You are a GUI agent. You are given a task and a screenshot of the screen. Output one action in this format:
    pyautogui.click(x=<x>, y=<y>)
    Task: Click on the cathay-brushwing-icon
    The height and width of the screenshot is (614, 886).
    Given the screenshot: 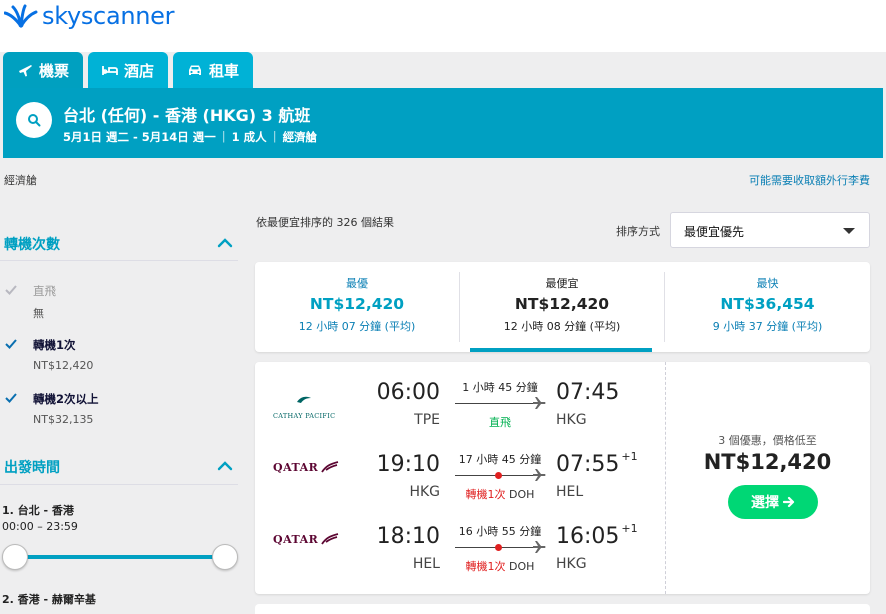 What is the action you would take?
    pyautogui.click(x=304, y=399)
    